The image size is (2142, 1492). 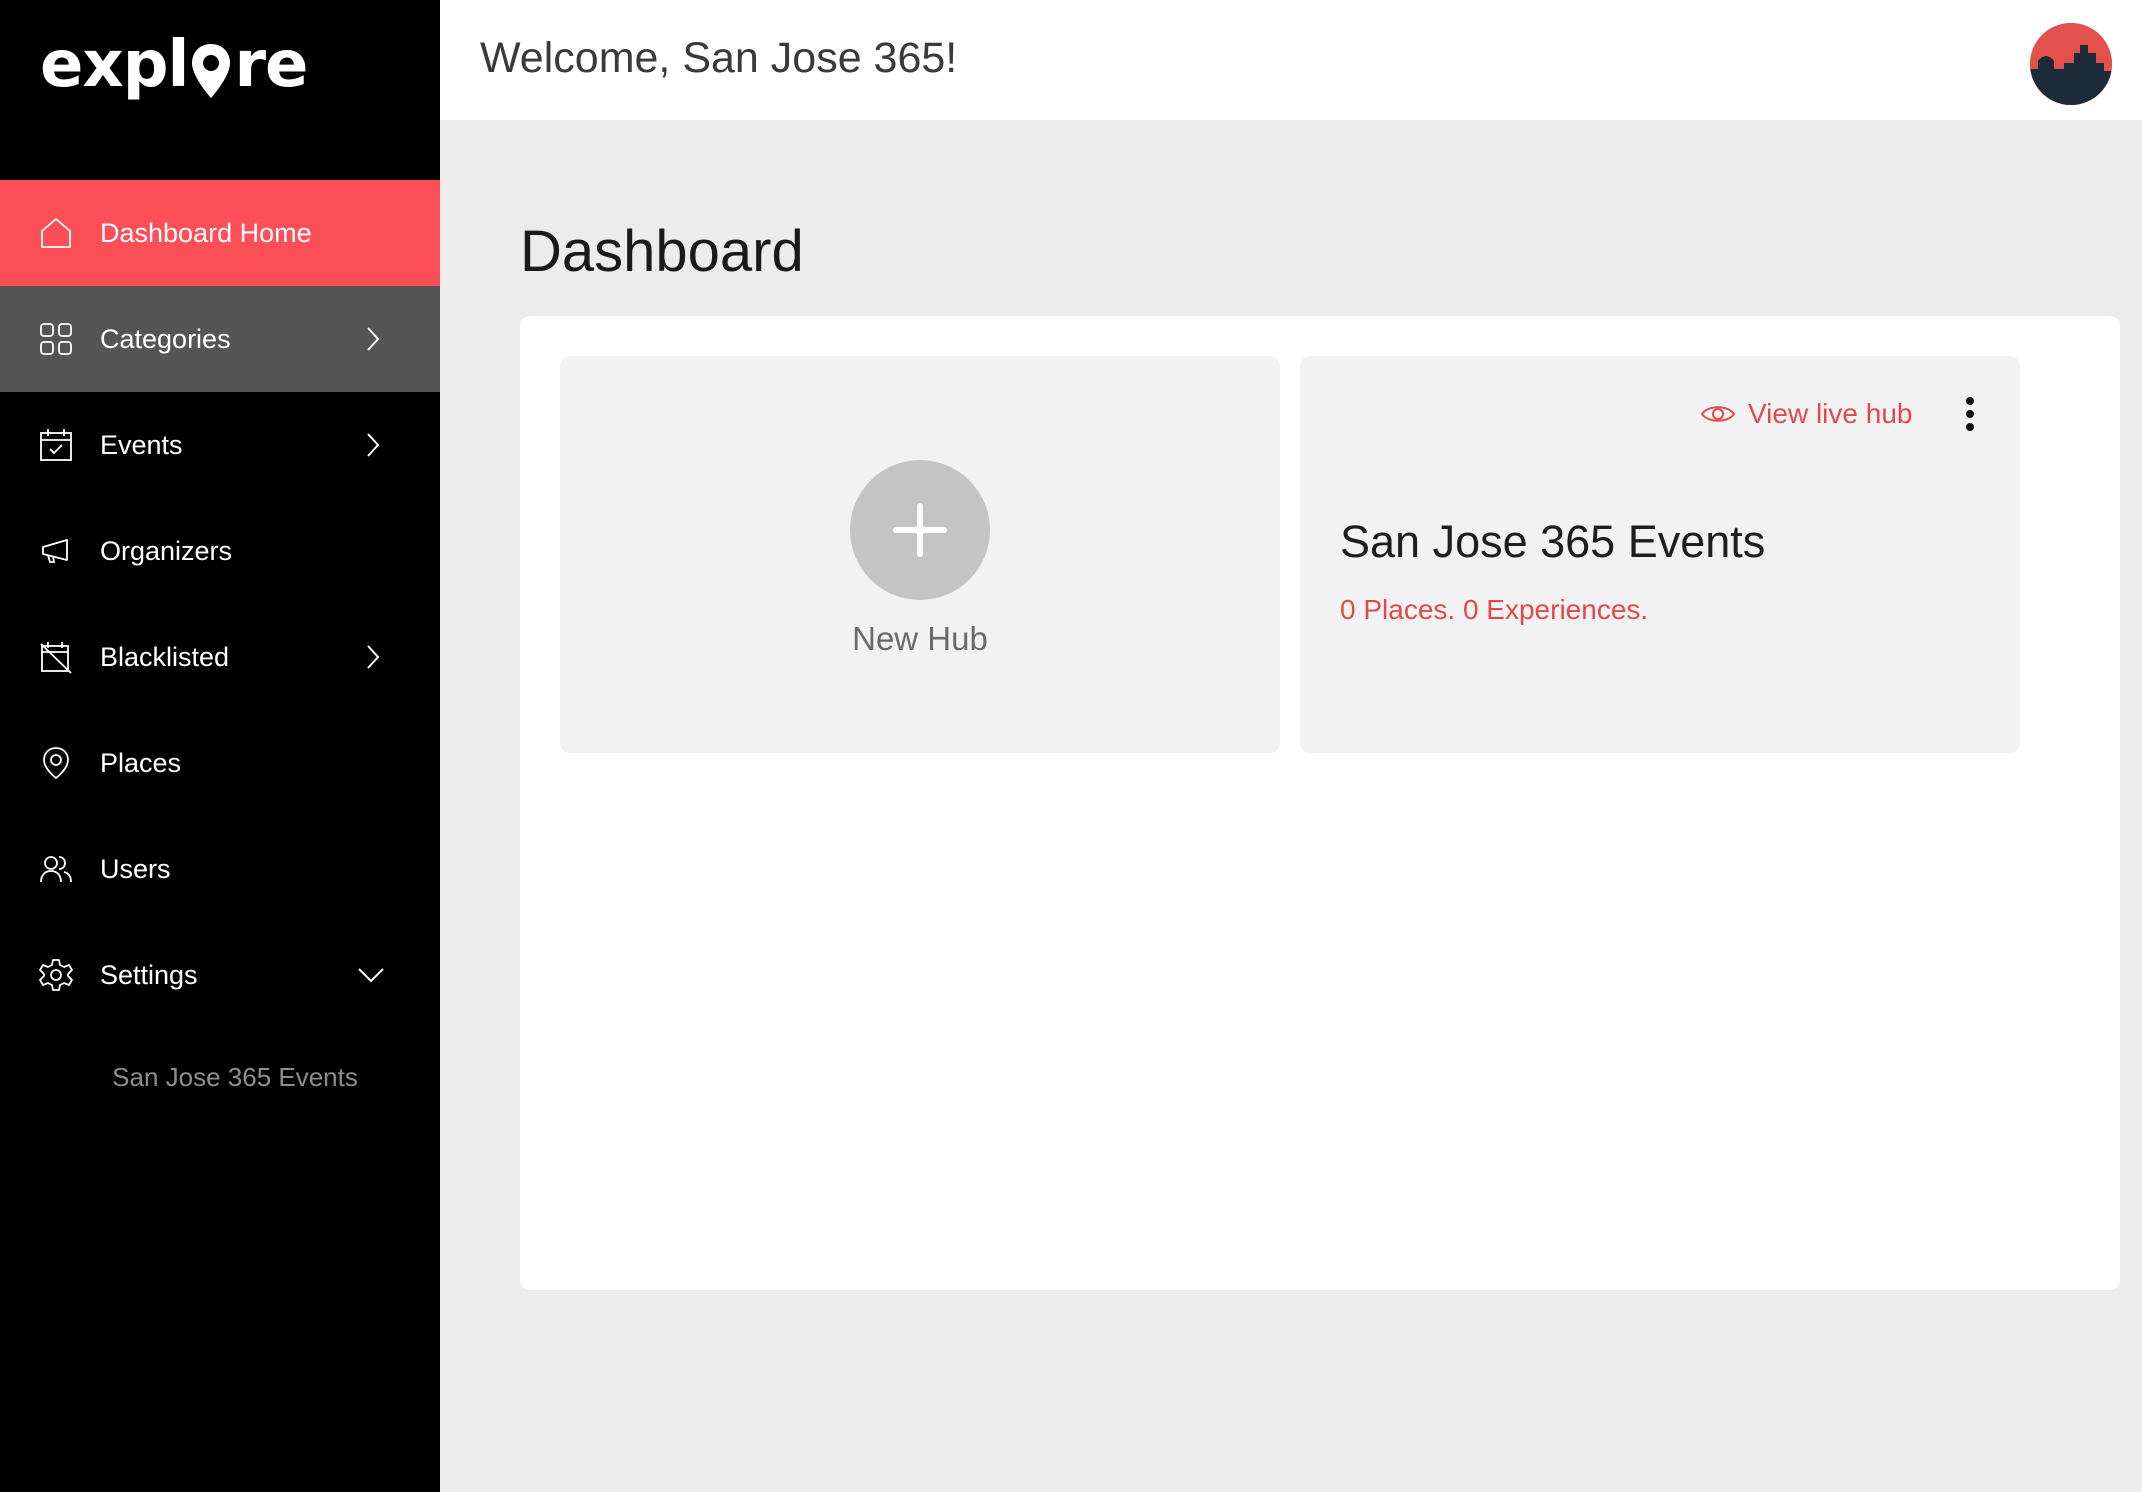 I want to click on logo-text-left: expl, so click(x=114, y=65).